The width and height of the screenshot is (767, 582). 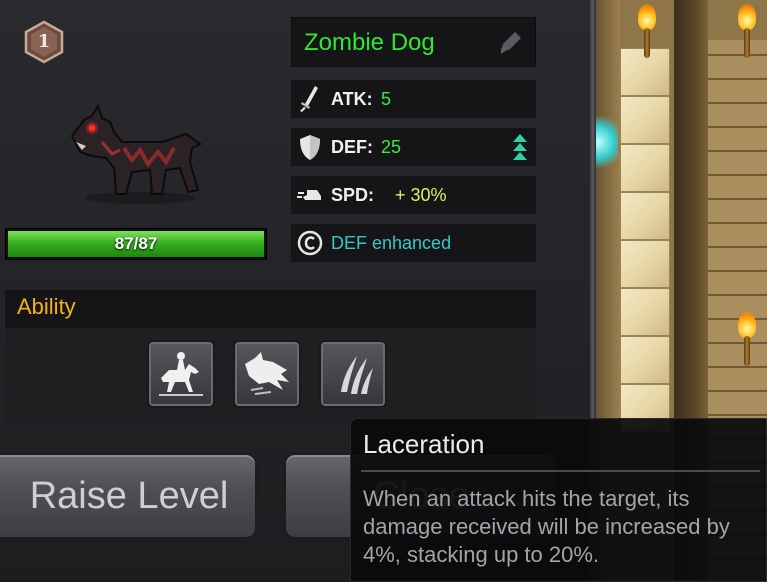 I want to click on unit-name: Zombie Dog, so click(x=369, y=42).